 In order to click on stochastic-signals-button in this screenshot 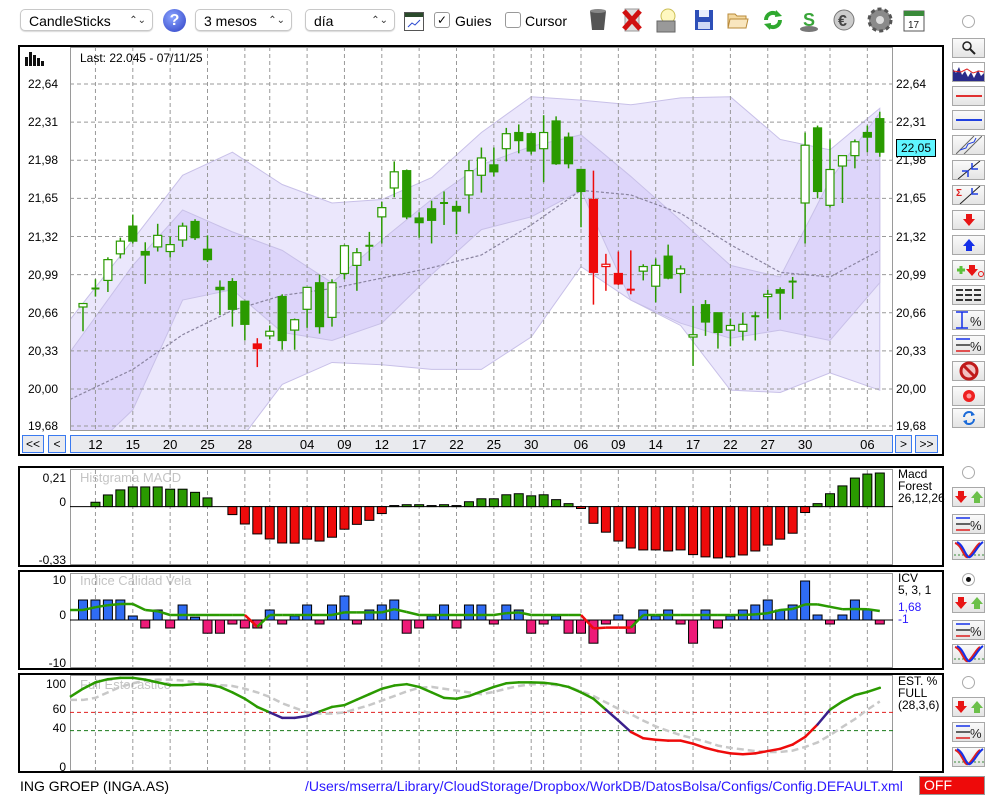, I will do `click(968, 707)`.